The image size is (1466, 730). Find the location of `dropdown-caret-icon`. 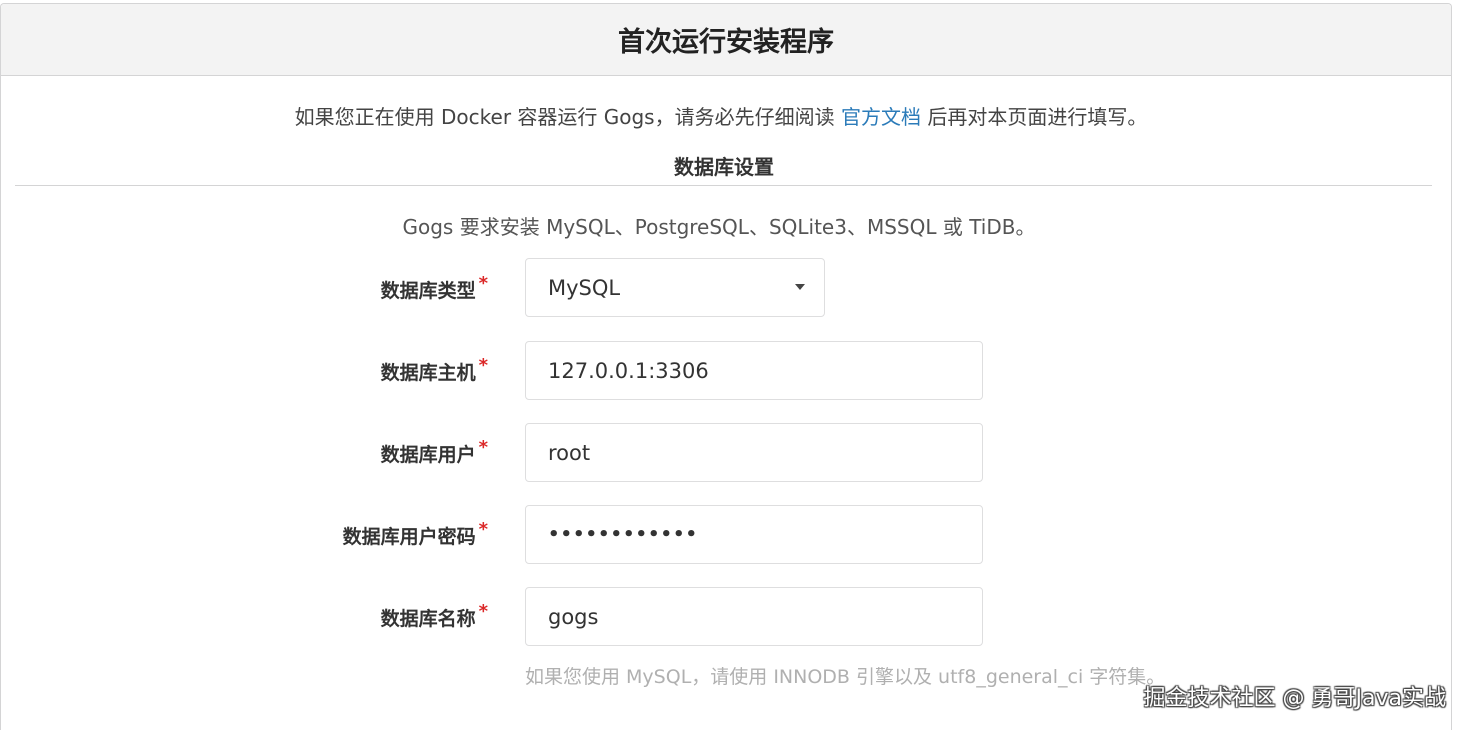

dropdown-caret-icon is located at coordinates (800, 287).